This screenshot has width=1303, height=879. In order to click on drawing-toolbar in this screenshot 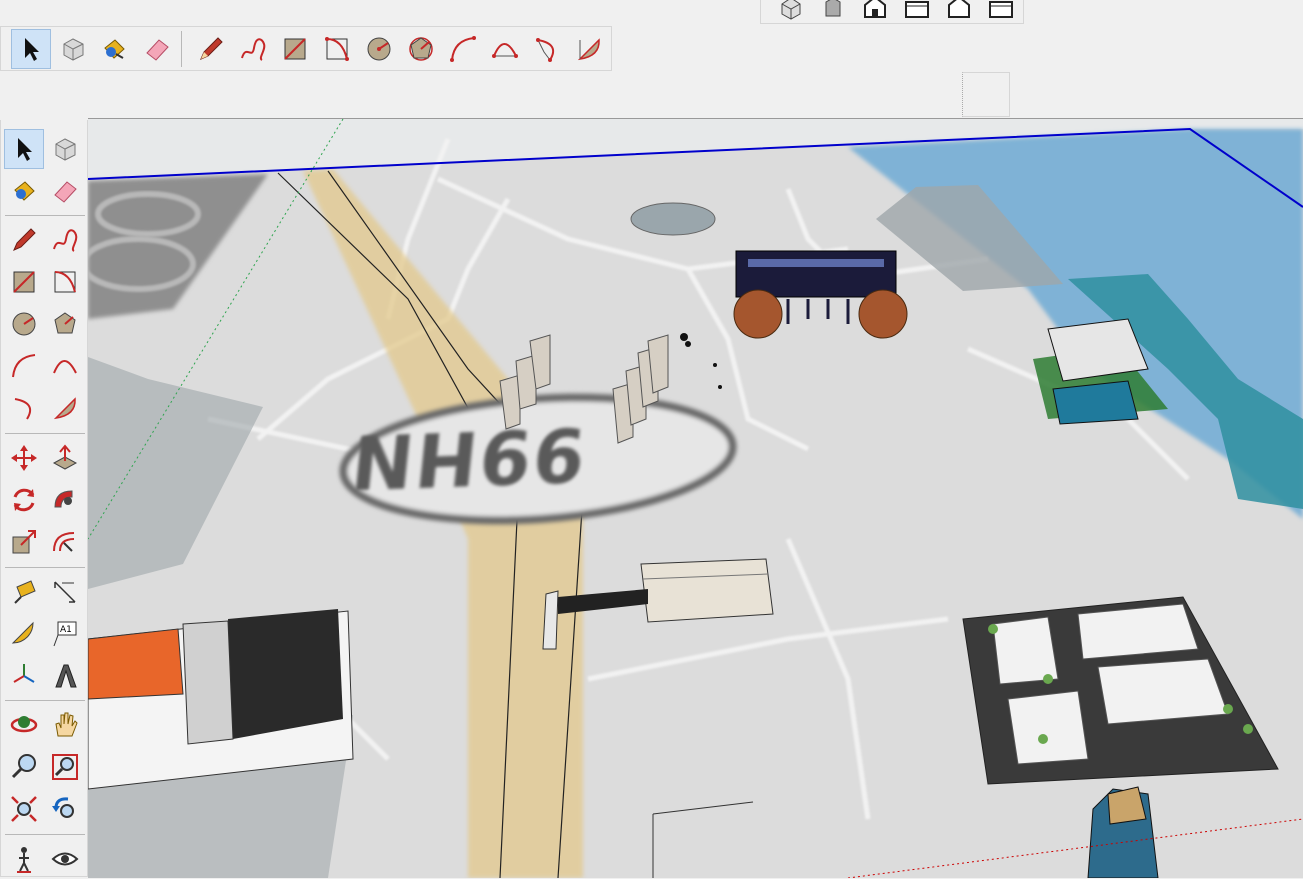, I will do `click(306, 48)`.